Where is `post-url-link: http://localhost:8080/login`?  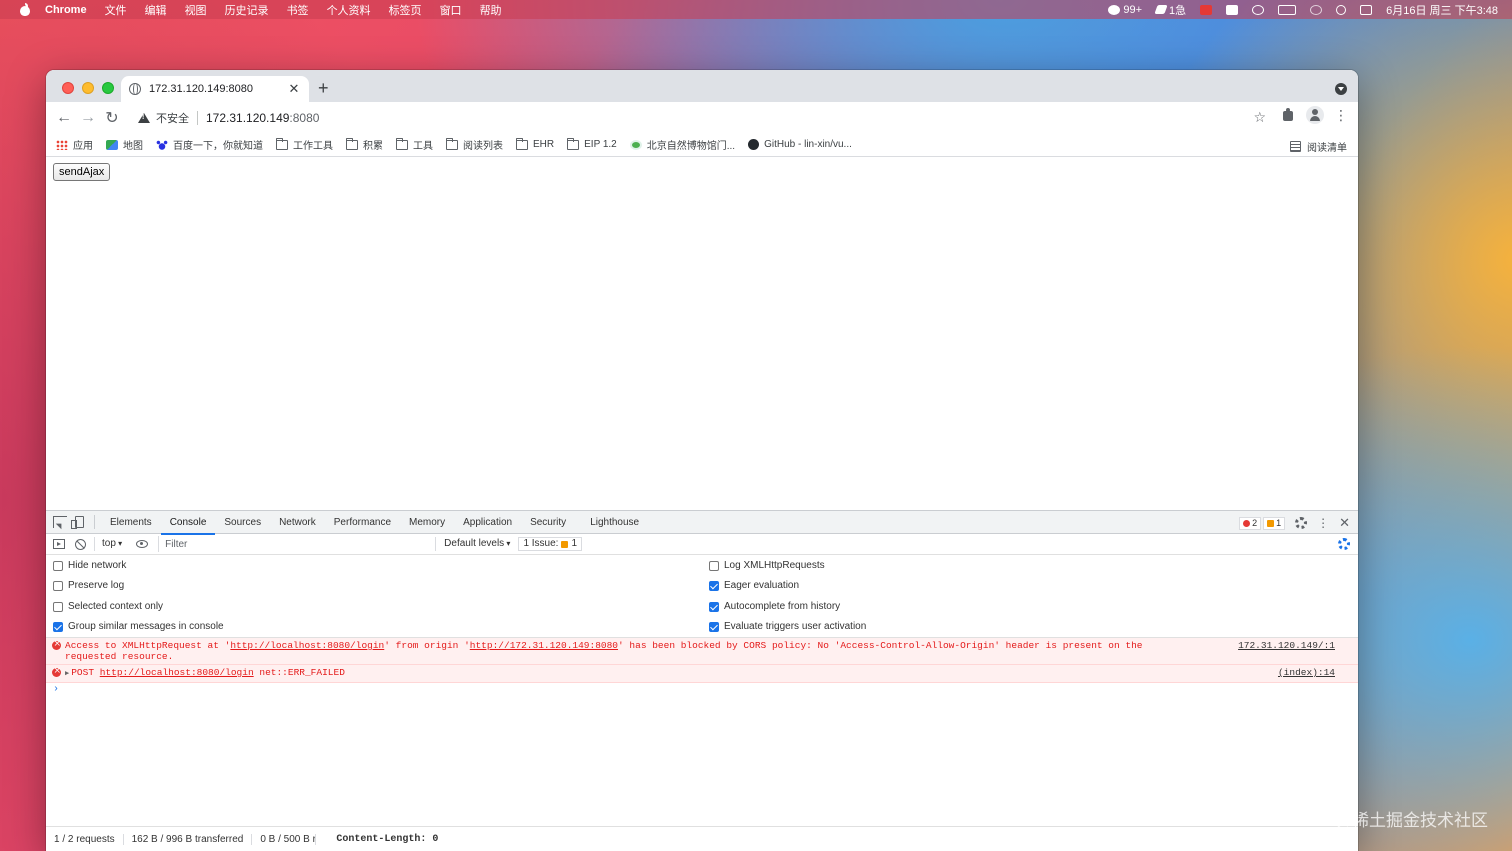 post-url-link: http://localhost:8080/login is located at coordinates (177, 672).